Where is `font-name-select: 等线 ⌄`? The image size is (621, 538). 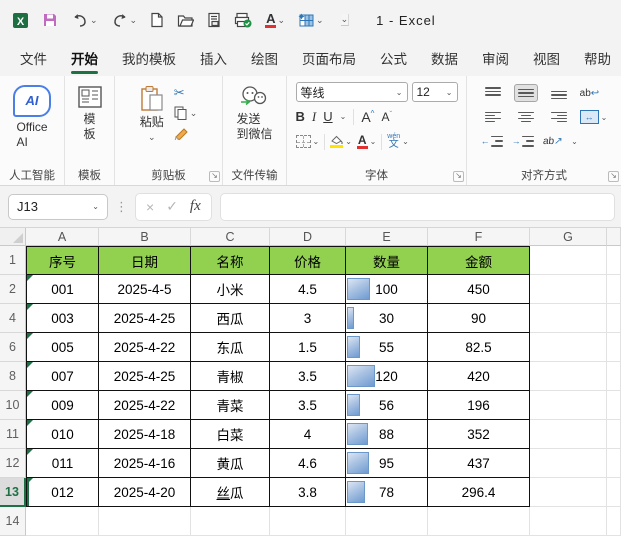 font-name-select: 等线 ⌄ is located at coordinates (351, 92).